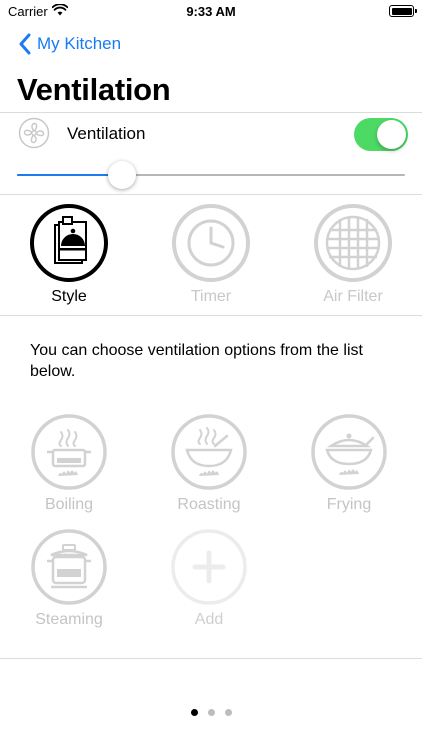 The height and width of the screenshot is (750, 422). I want to click on frying-pan-icon, so click(349, 452).